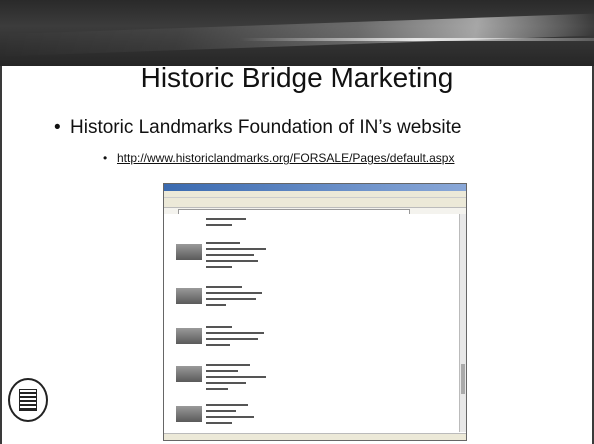 This screenshot has width=594, height=444. I want to click on header-swoosh-line, so click(417, 39).